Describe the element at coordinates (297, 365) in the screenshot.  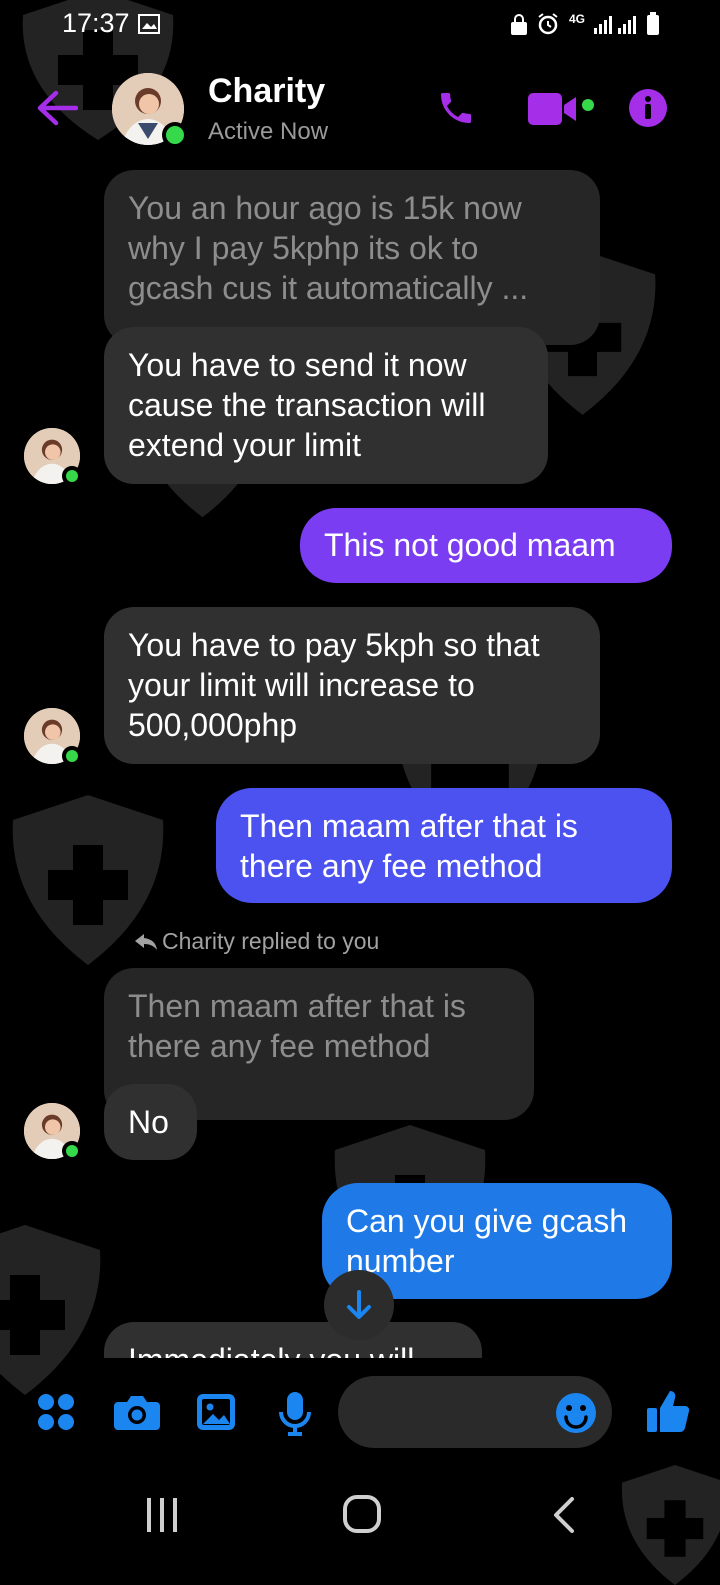
I see `message-line: You have to send it now` at that location.